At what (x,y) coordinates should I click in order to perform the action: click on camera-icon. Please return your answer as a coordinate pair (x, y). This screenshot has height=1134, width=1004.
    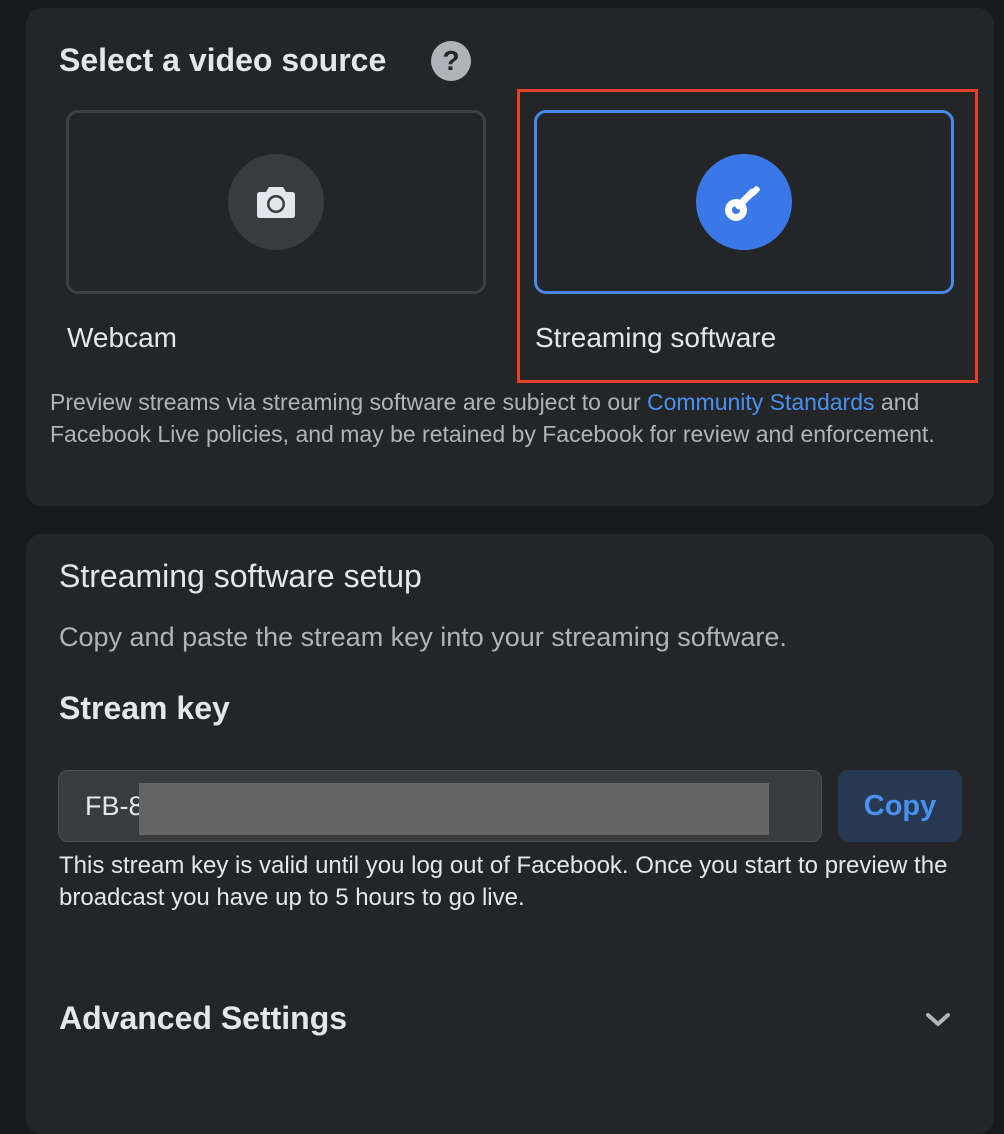
    Looking at the image, I should click on (276, 202).